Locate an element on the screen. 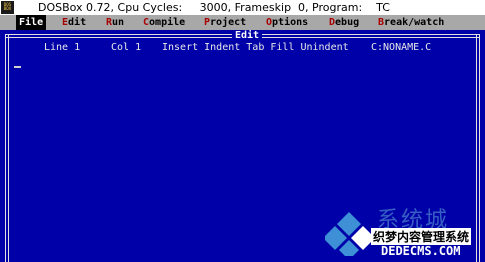 The height and width of the screenshot is (262, 485). menu-break-watch-label: reak/watch is located at coordinates (414, 22).